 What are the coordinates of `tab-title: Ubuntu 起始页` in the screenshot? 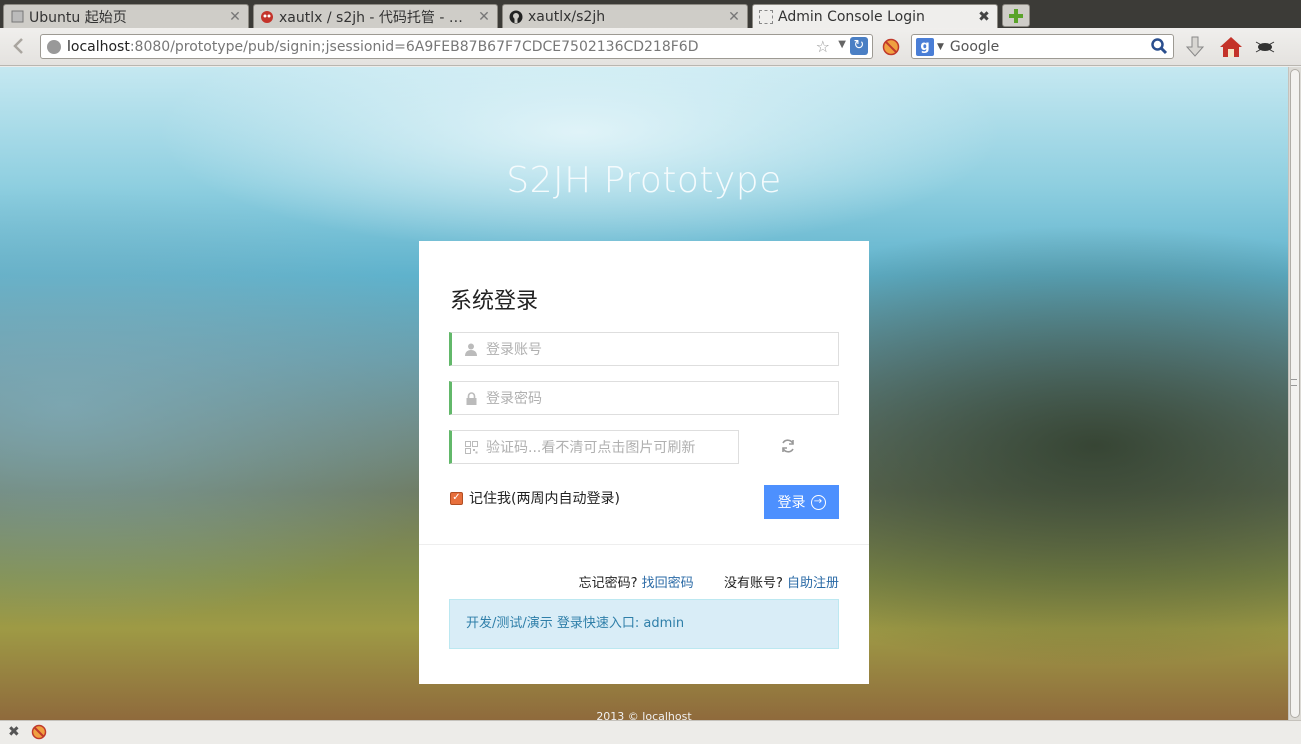 It's located at (78, 17).